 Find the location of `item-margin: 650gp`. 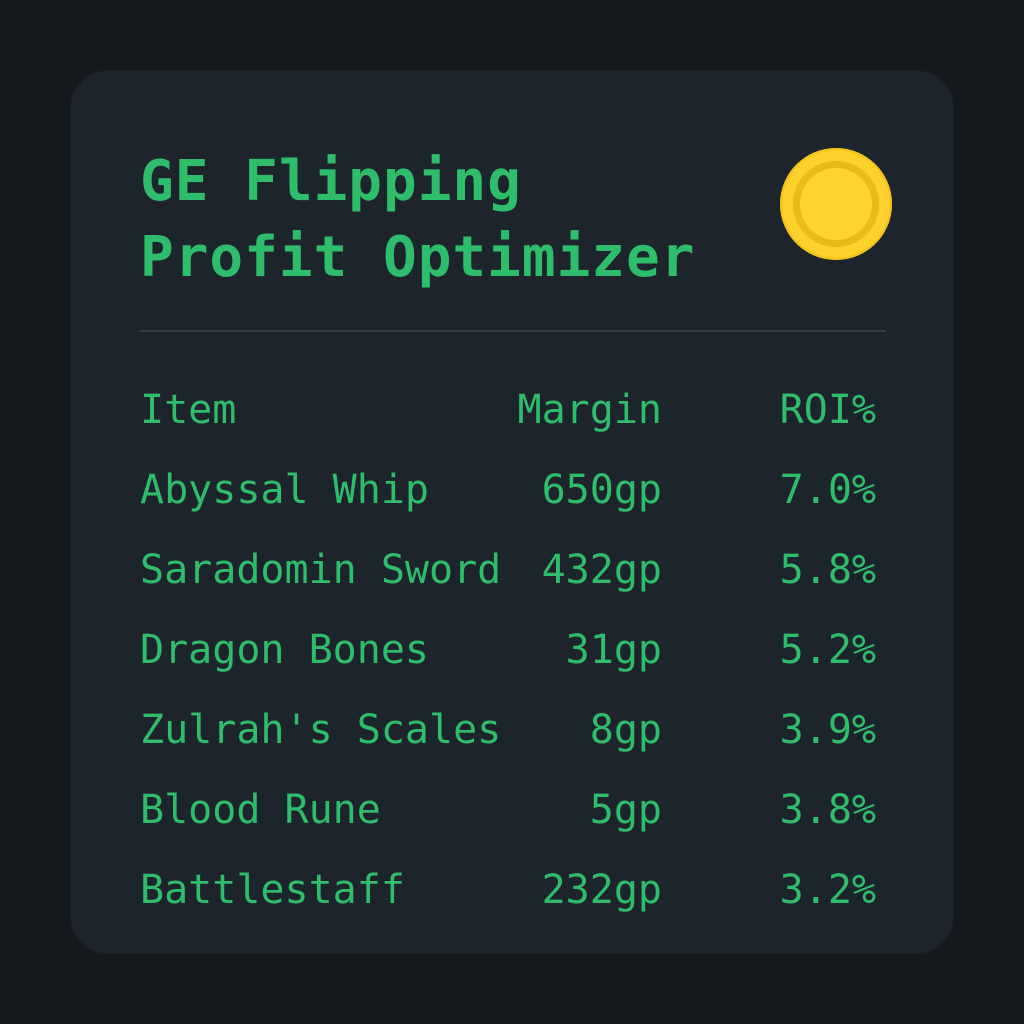

item-margin: 650gp is located at coordinates (601, 490).